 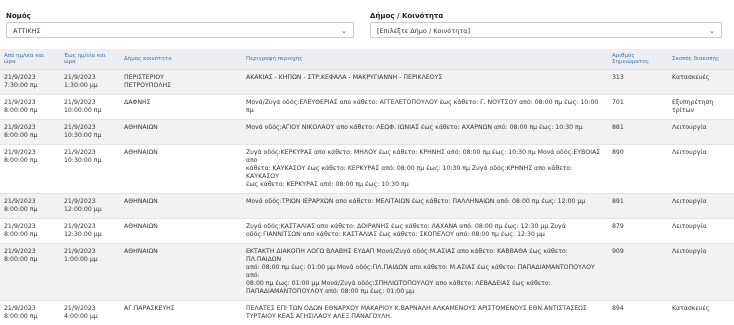 What do you see at coordinates (30, 59) in the screenshot?
I see `header-from: Από ημ/νία και ώρα` at bounding box center [30, 59].